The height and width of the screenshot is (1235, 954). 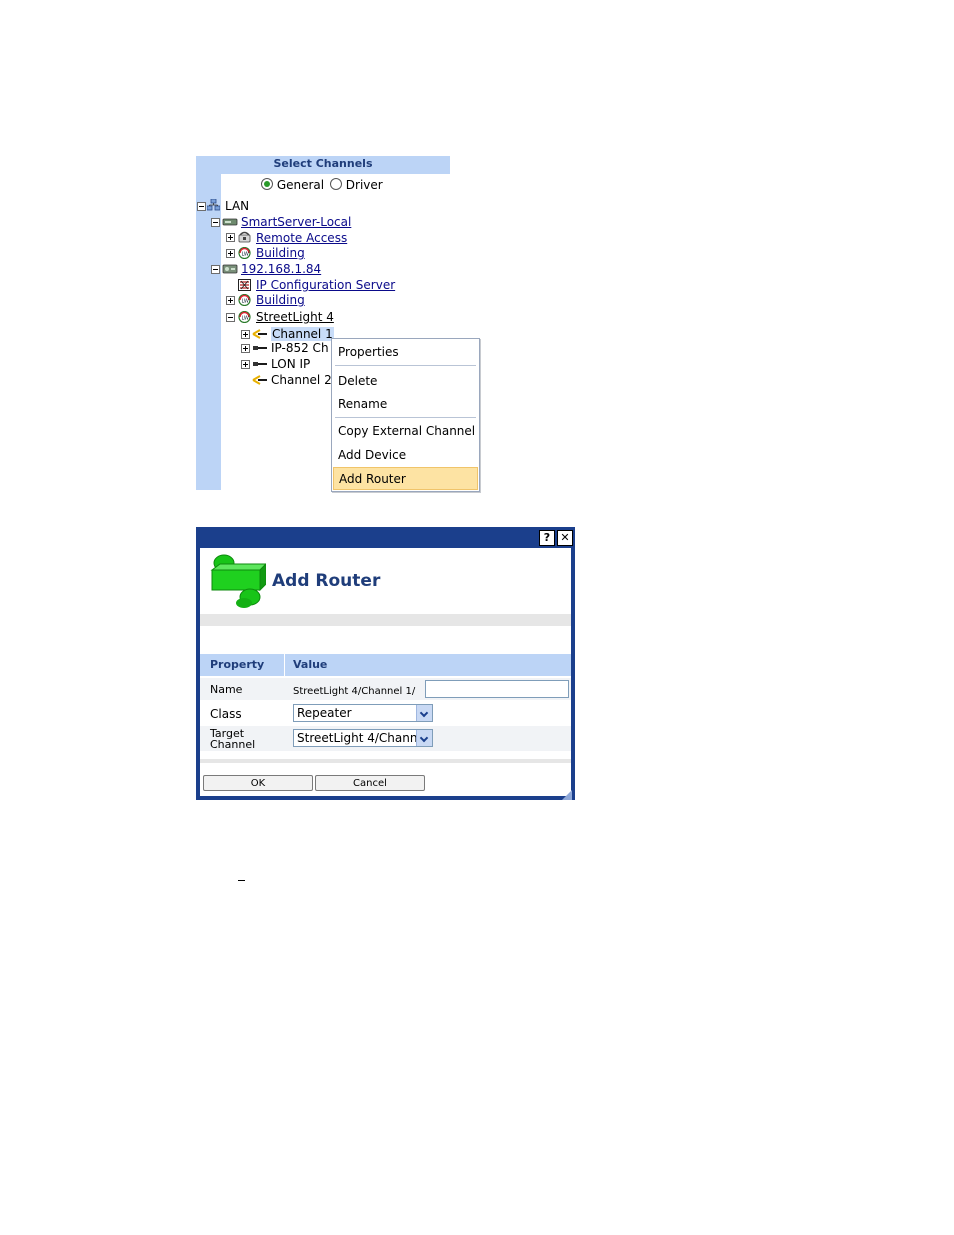 I want to click on name-row: Name StreetLight 4/Channel 1/, so click(x=385, y=689).